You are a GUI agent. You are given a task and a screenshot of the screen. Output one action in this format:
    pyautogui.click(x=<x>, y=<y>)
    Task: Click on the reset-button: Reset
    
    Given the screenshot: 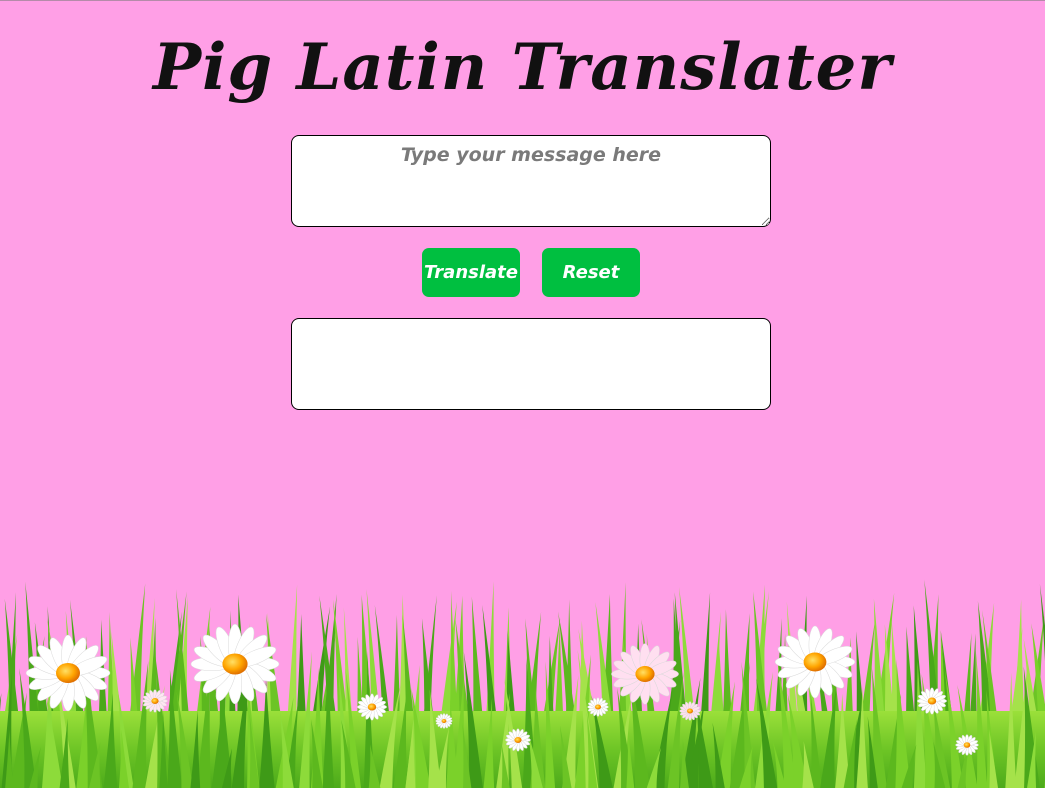 What is the action you would take?
    pyautogui.click(x=591, y=272)
    